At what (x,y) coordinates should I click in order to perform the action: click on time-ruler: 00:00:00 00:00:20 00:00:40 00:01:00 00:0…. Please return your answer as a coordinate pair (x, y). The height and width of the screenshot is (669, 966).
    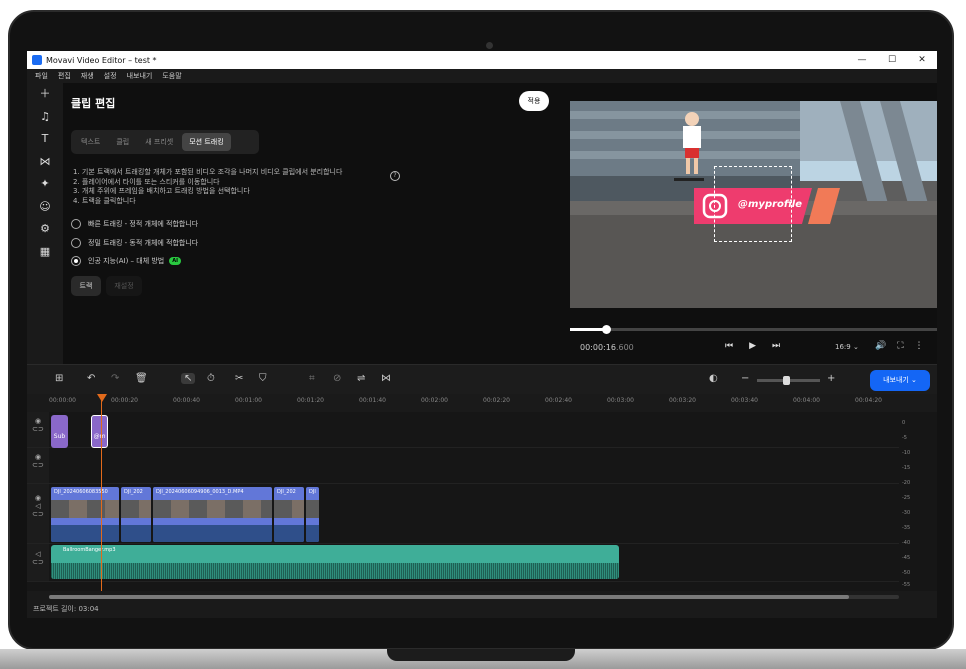
    Looking at the image, I should click on (482, 403).